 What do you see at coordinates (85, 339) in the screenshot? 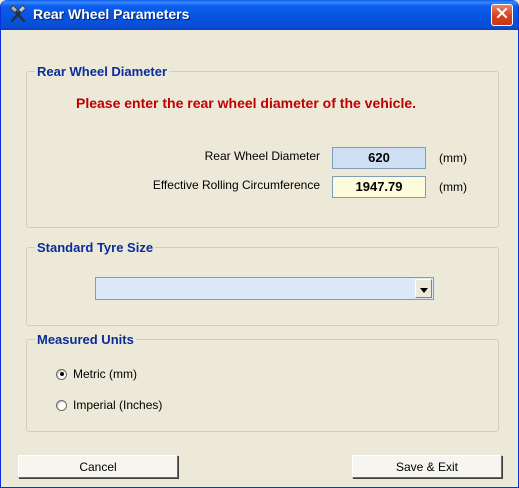
I see `measured-units-legend: Measured Units` at bounding box center [85, 339].